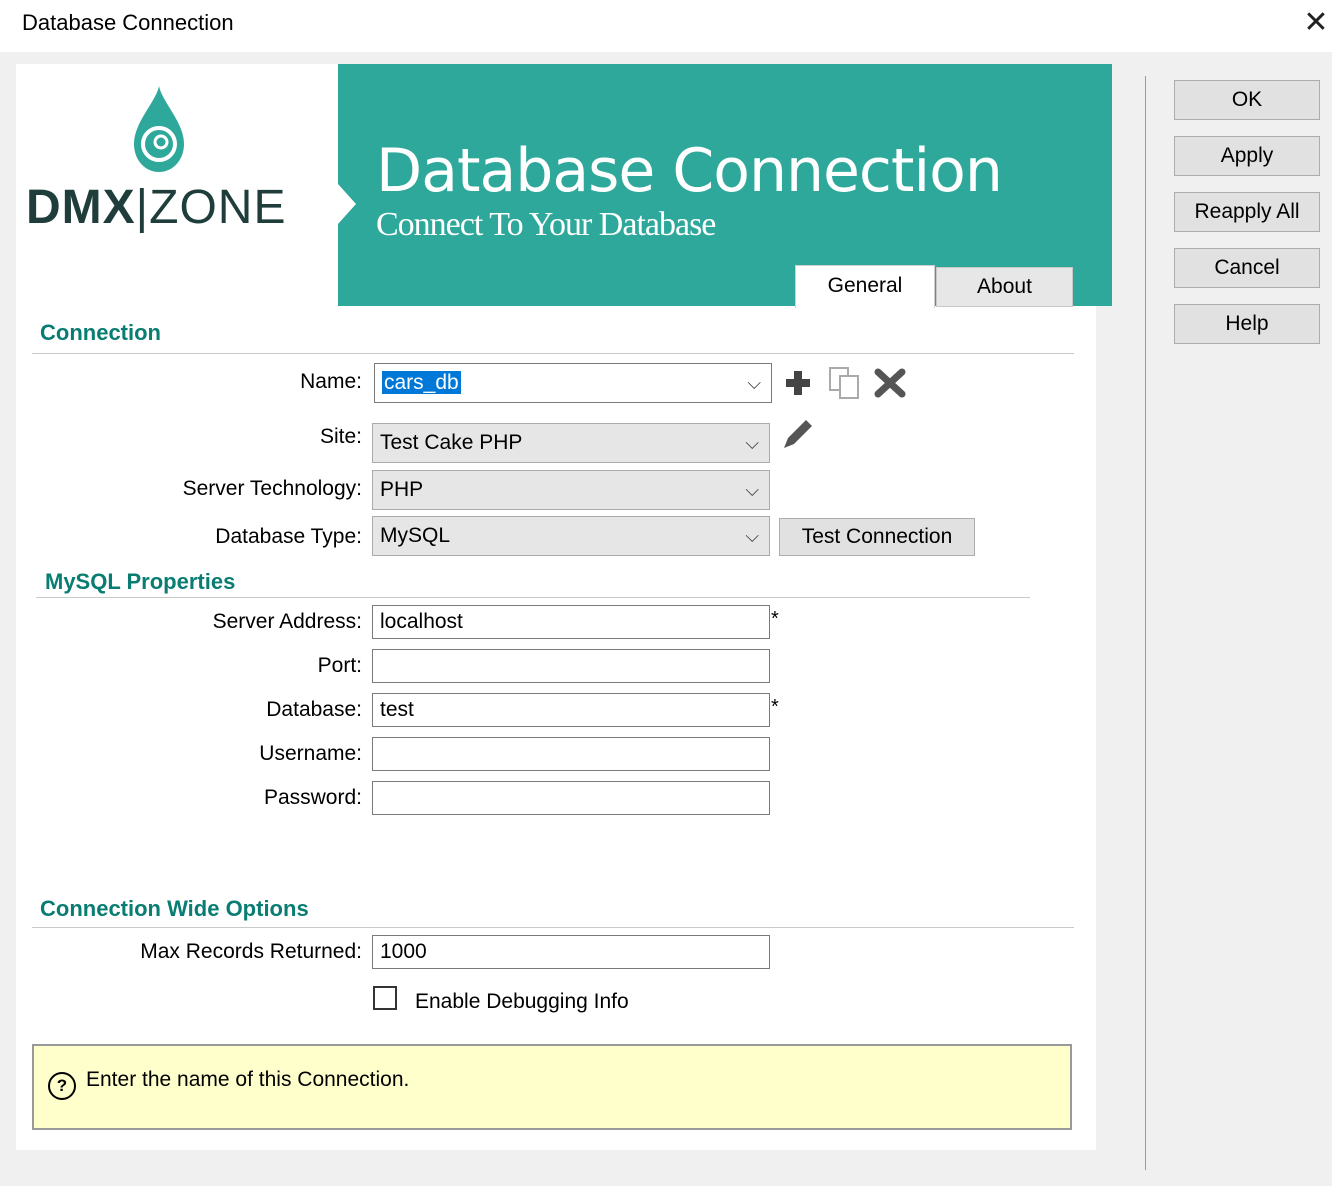 This screenshot has width=1332, height=1186. What do you see at coordinates (174, 908) in the screenshot?
I see `section-connection-wide-heading: Connection Wide Options` at bounding box center [174, 908].